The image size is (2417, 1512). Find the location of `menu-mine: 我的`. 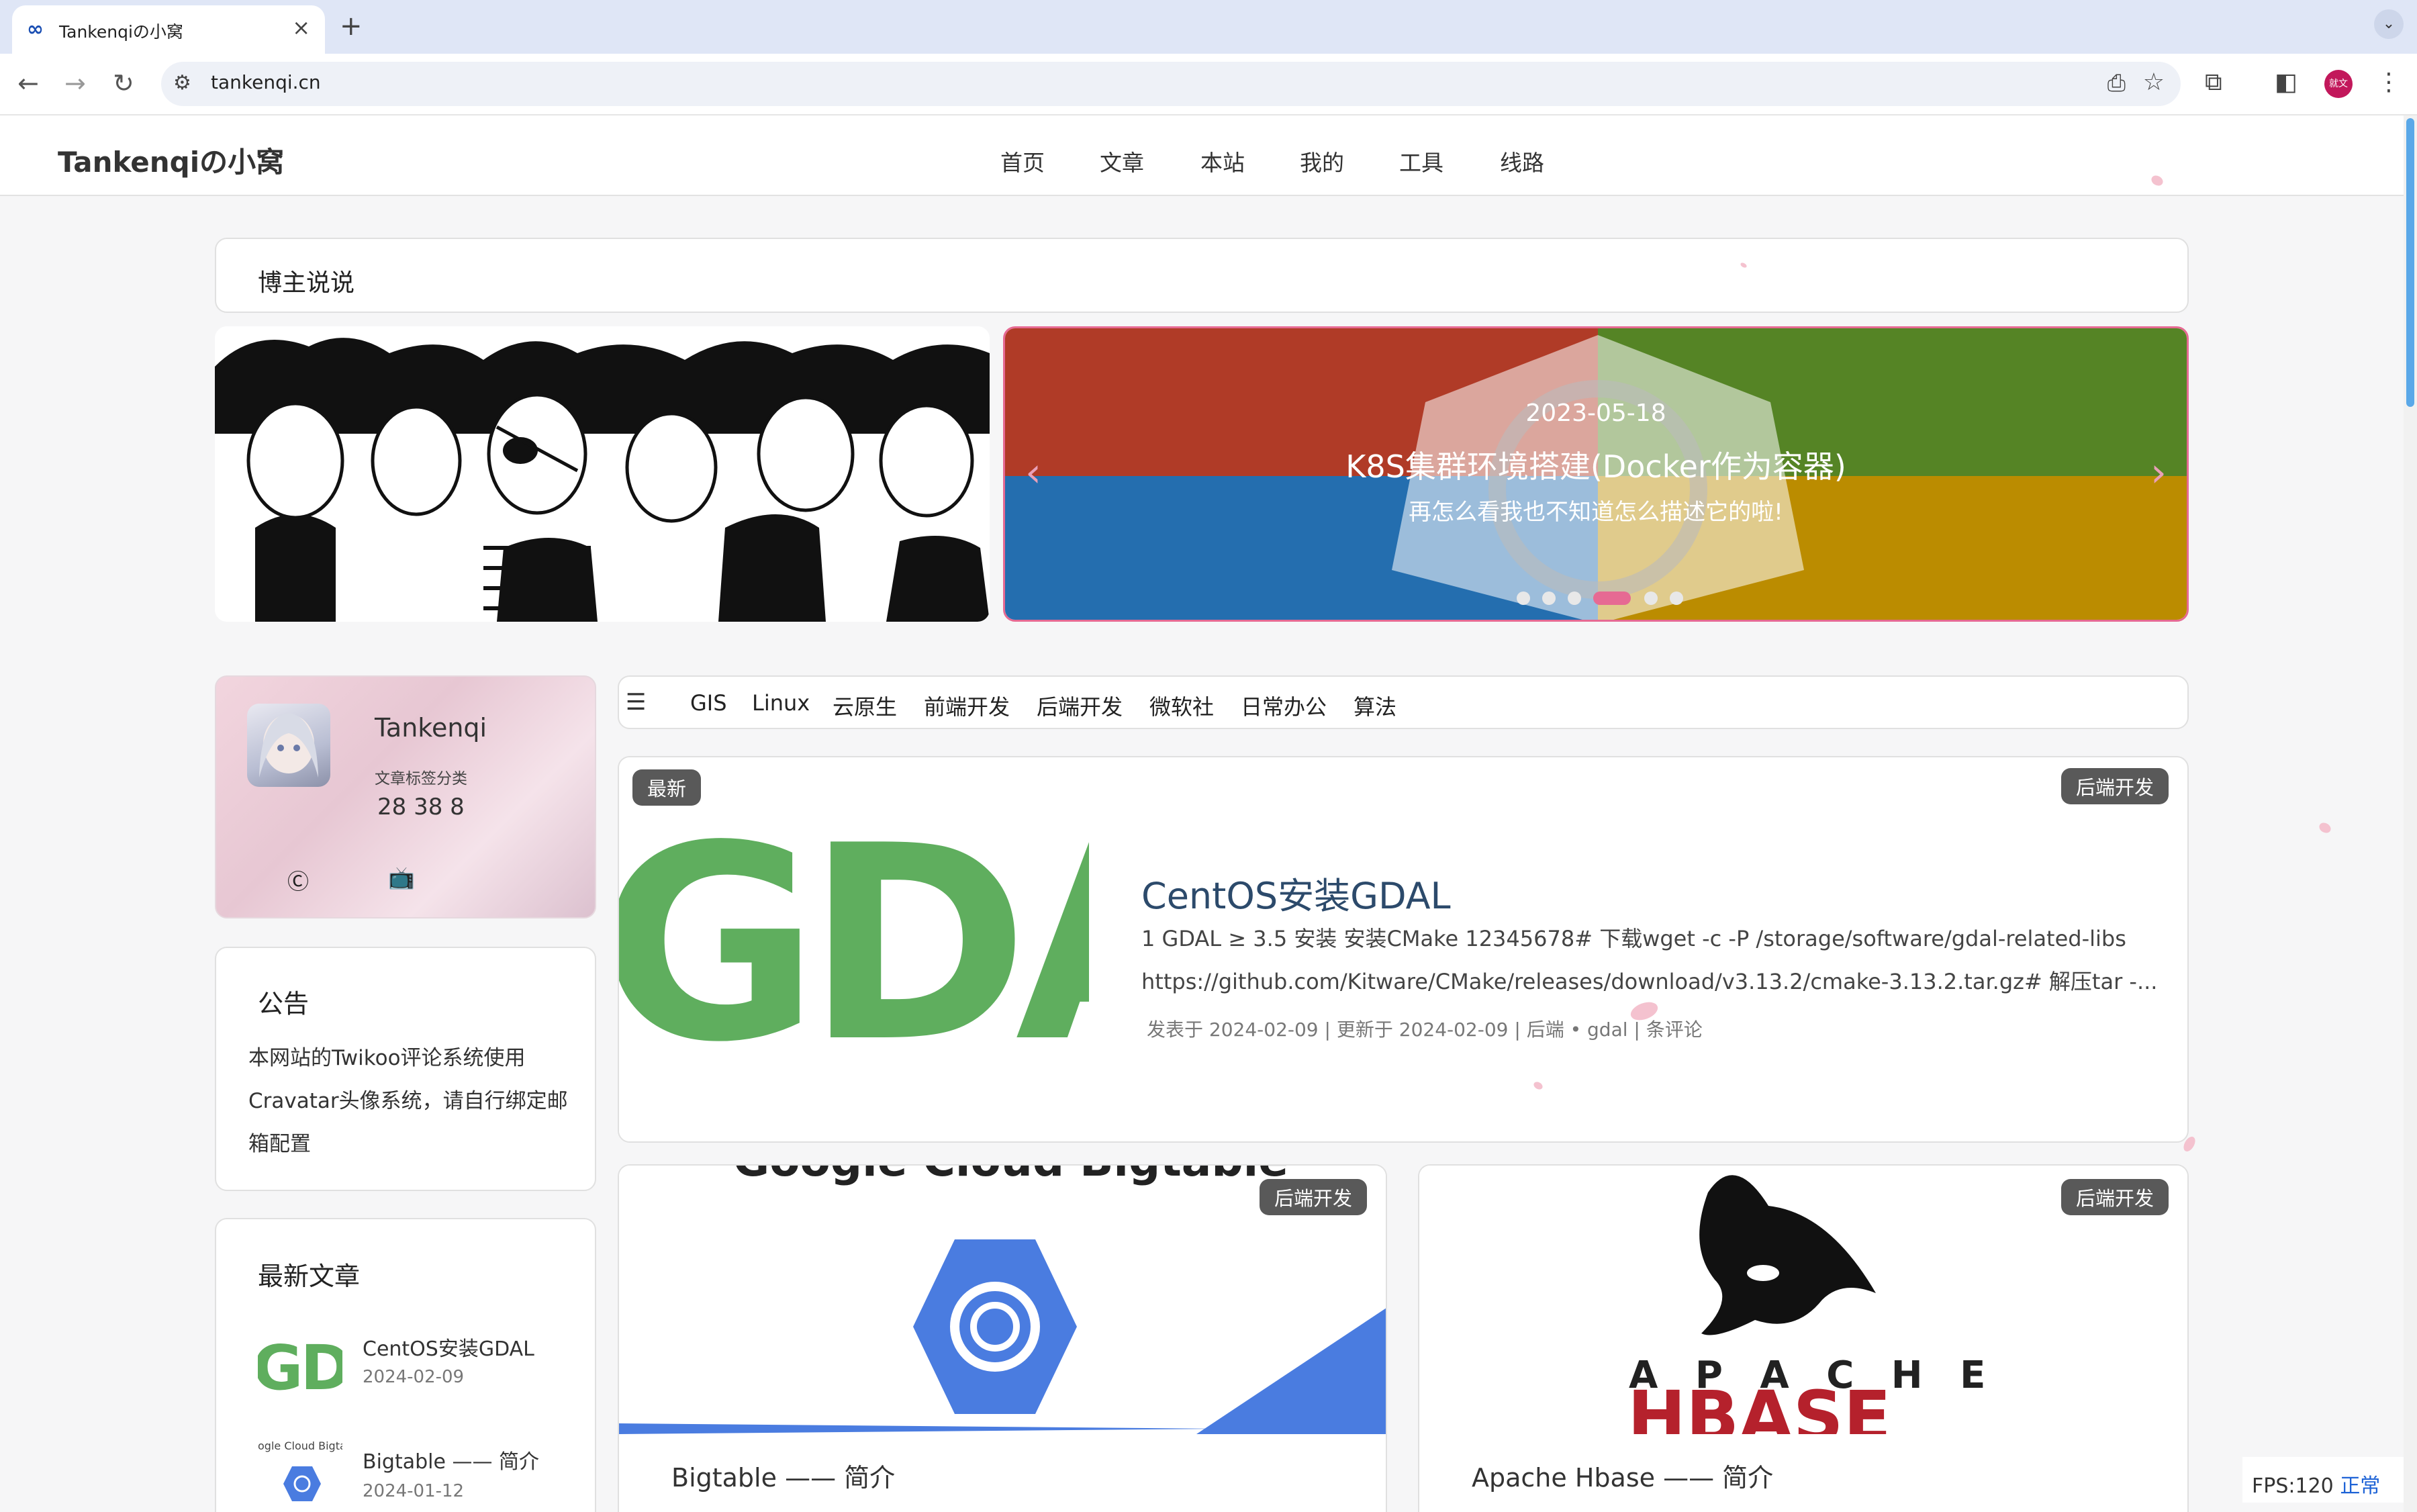

menu-mine: 我的 is located at coordinates (1322, 161).